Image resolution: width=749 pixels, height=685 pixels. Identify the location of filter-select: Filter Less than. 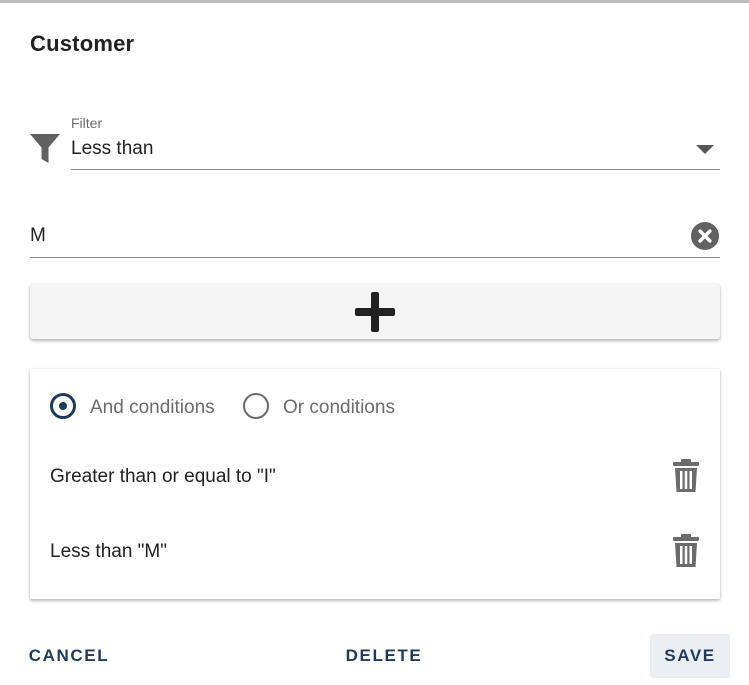
(395, 142).